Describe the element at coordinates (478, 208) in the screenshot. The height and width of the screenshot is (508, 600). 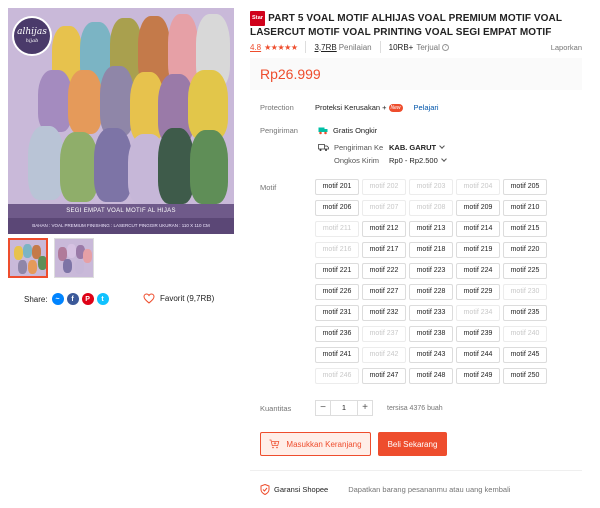
I see `variation-option: motif 209` at that location.